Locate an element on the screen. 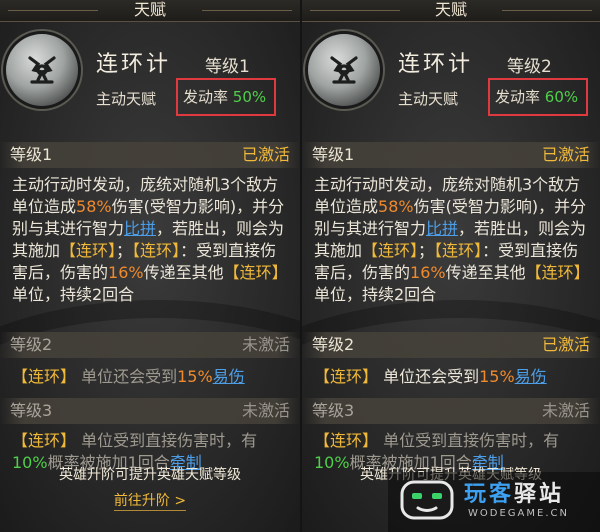  watermark-subtitle: WODEGAME.CN is located at coordinates (518, 513).